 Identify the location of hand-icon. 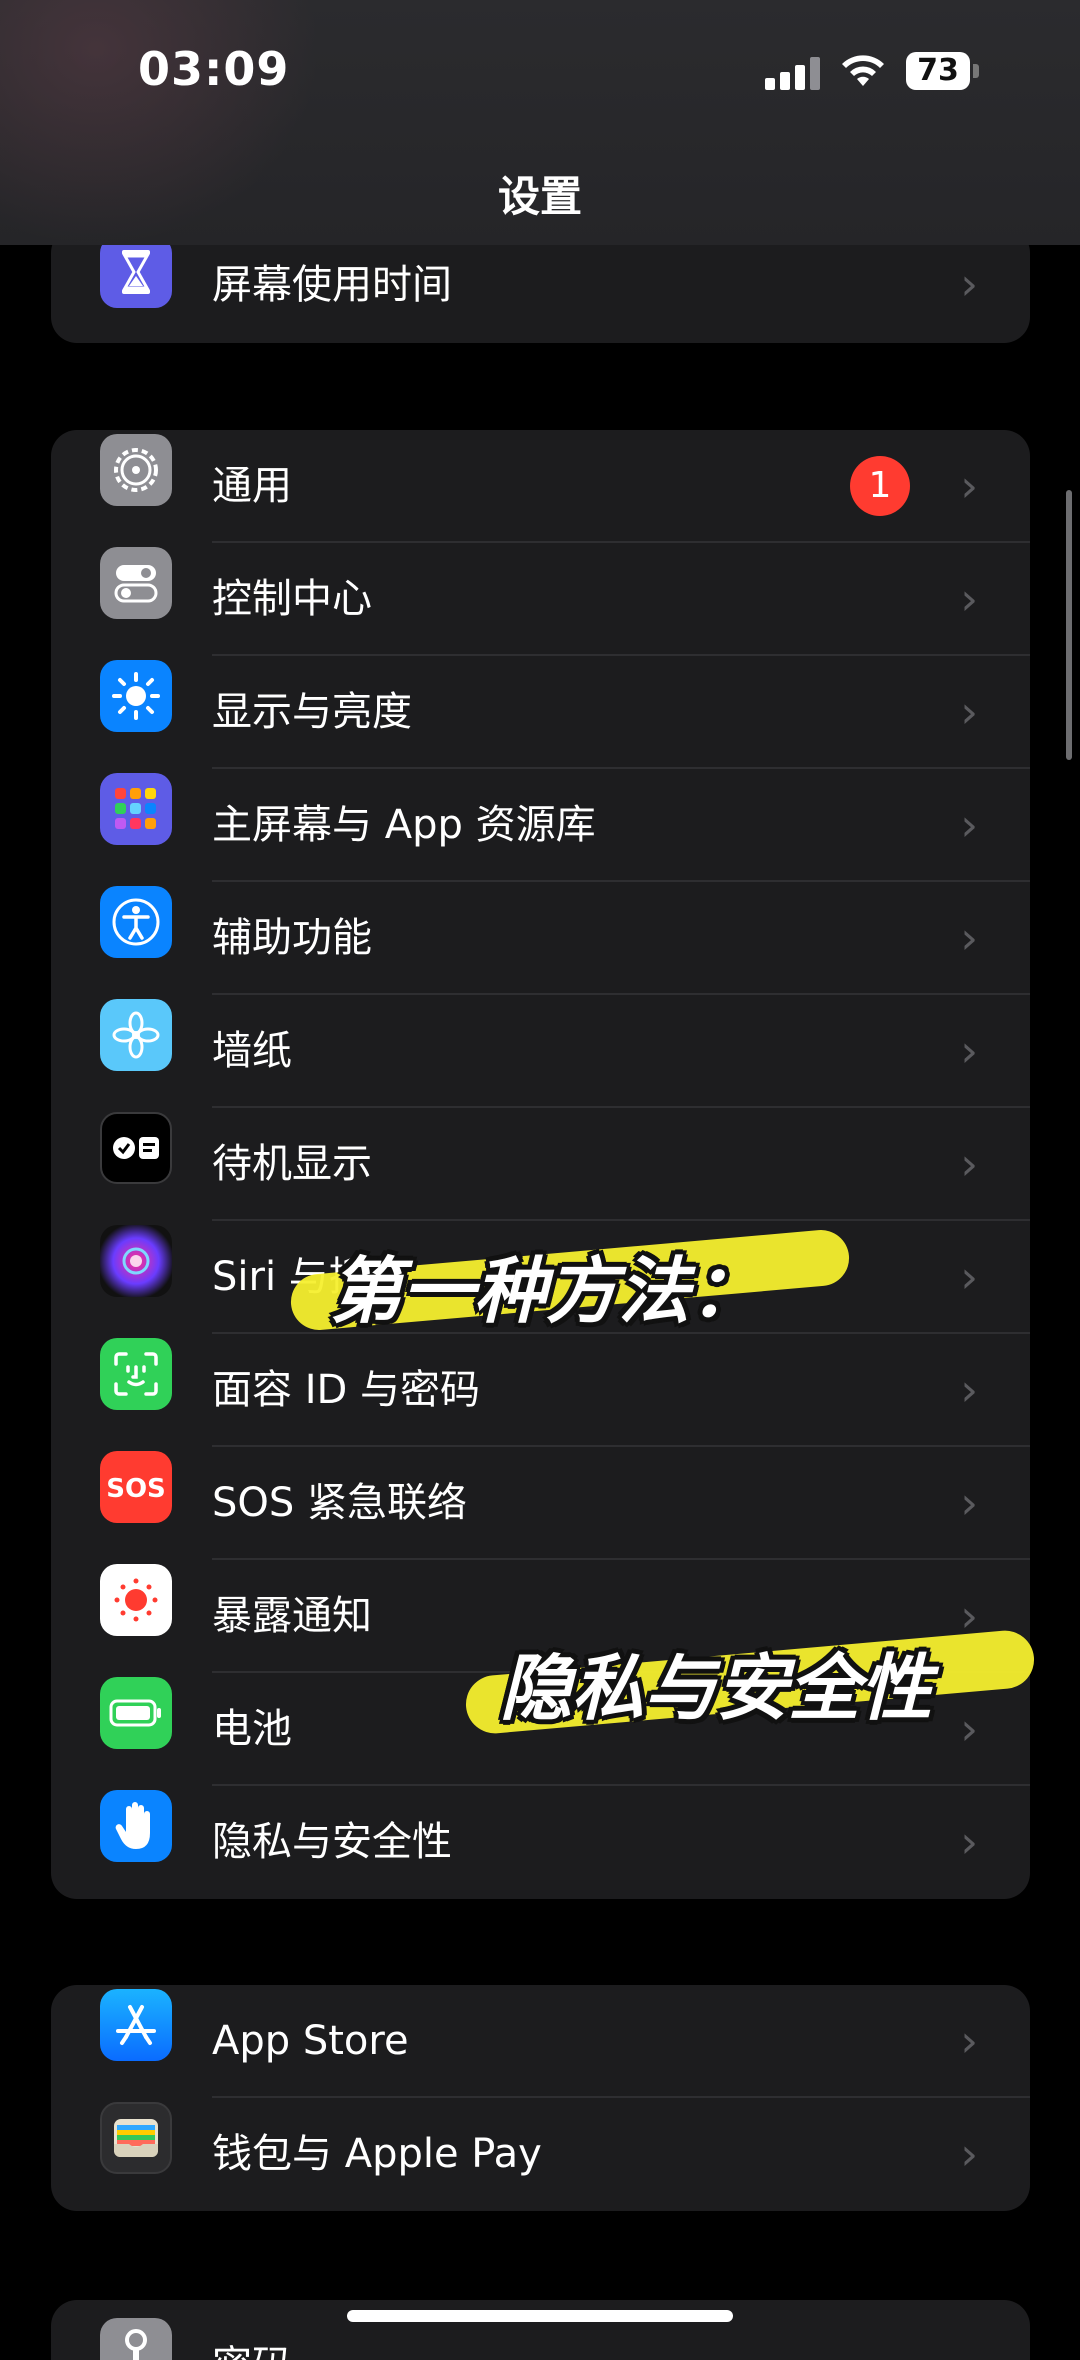
(136, 1825).